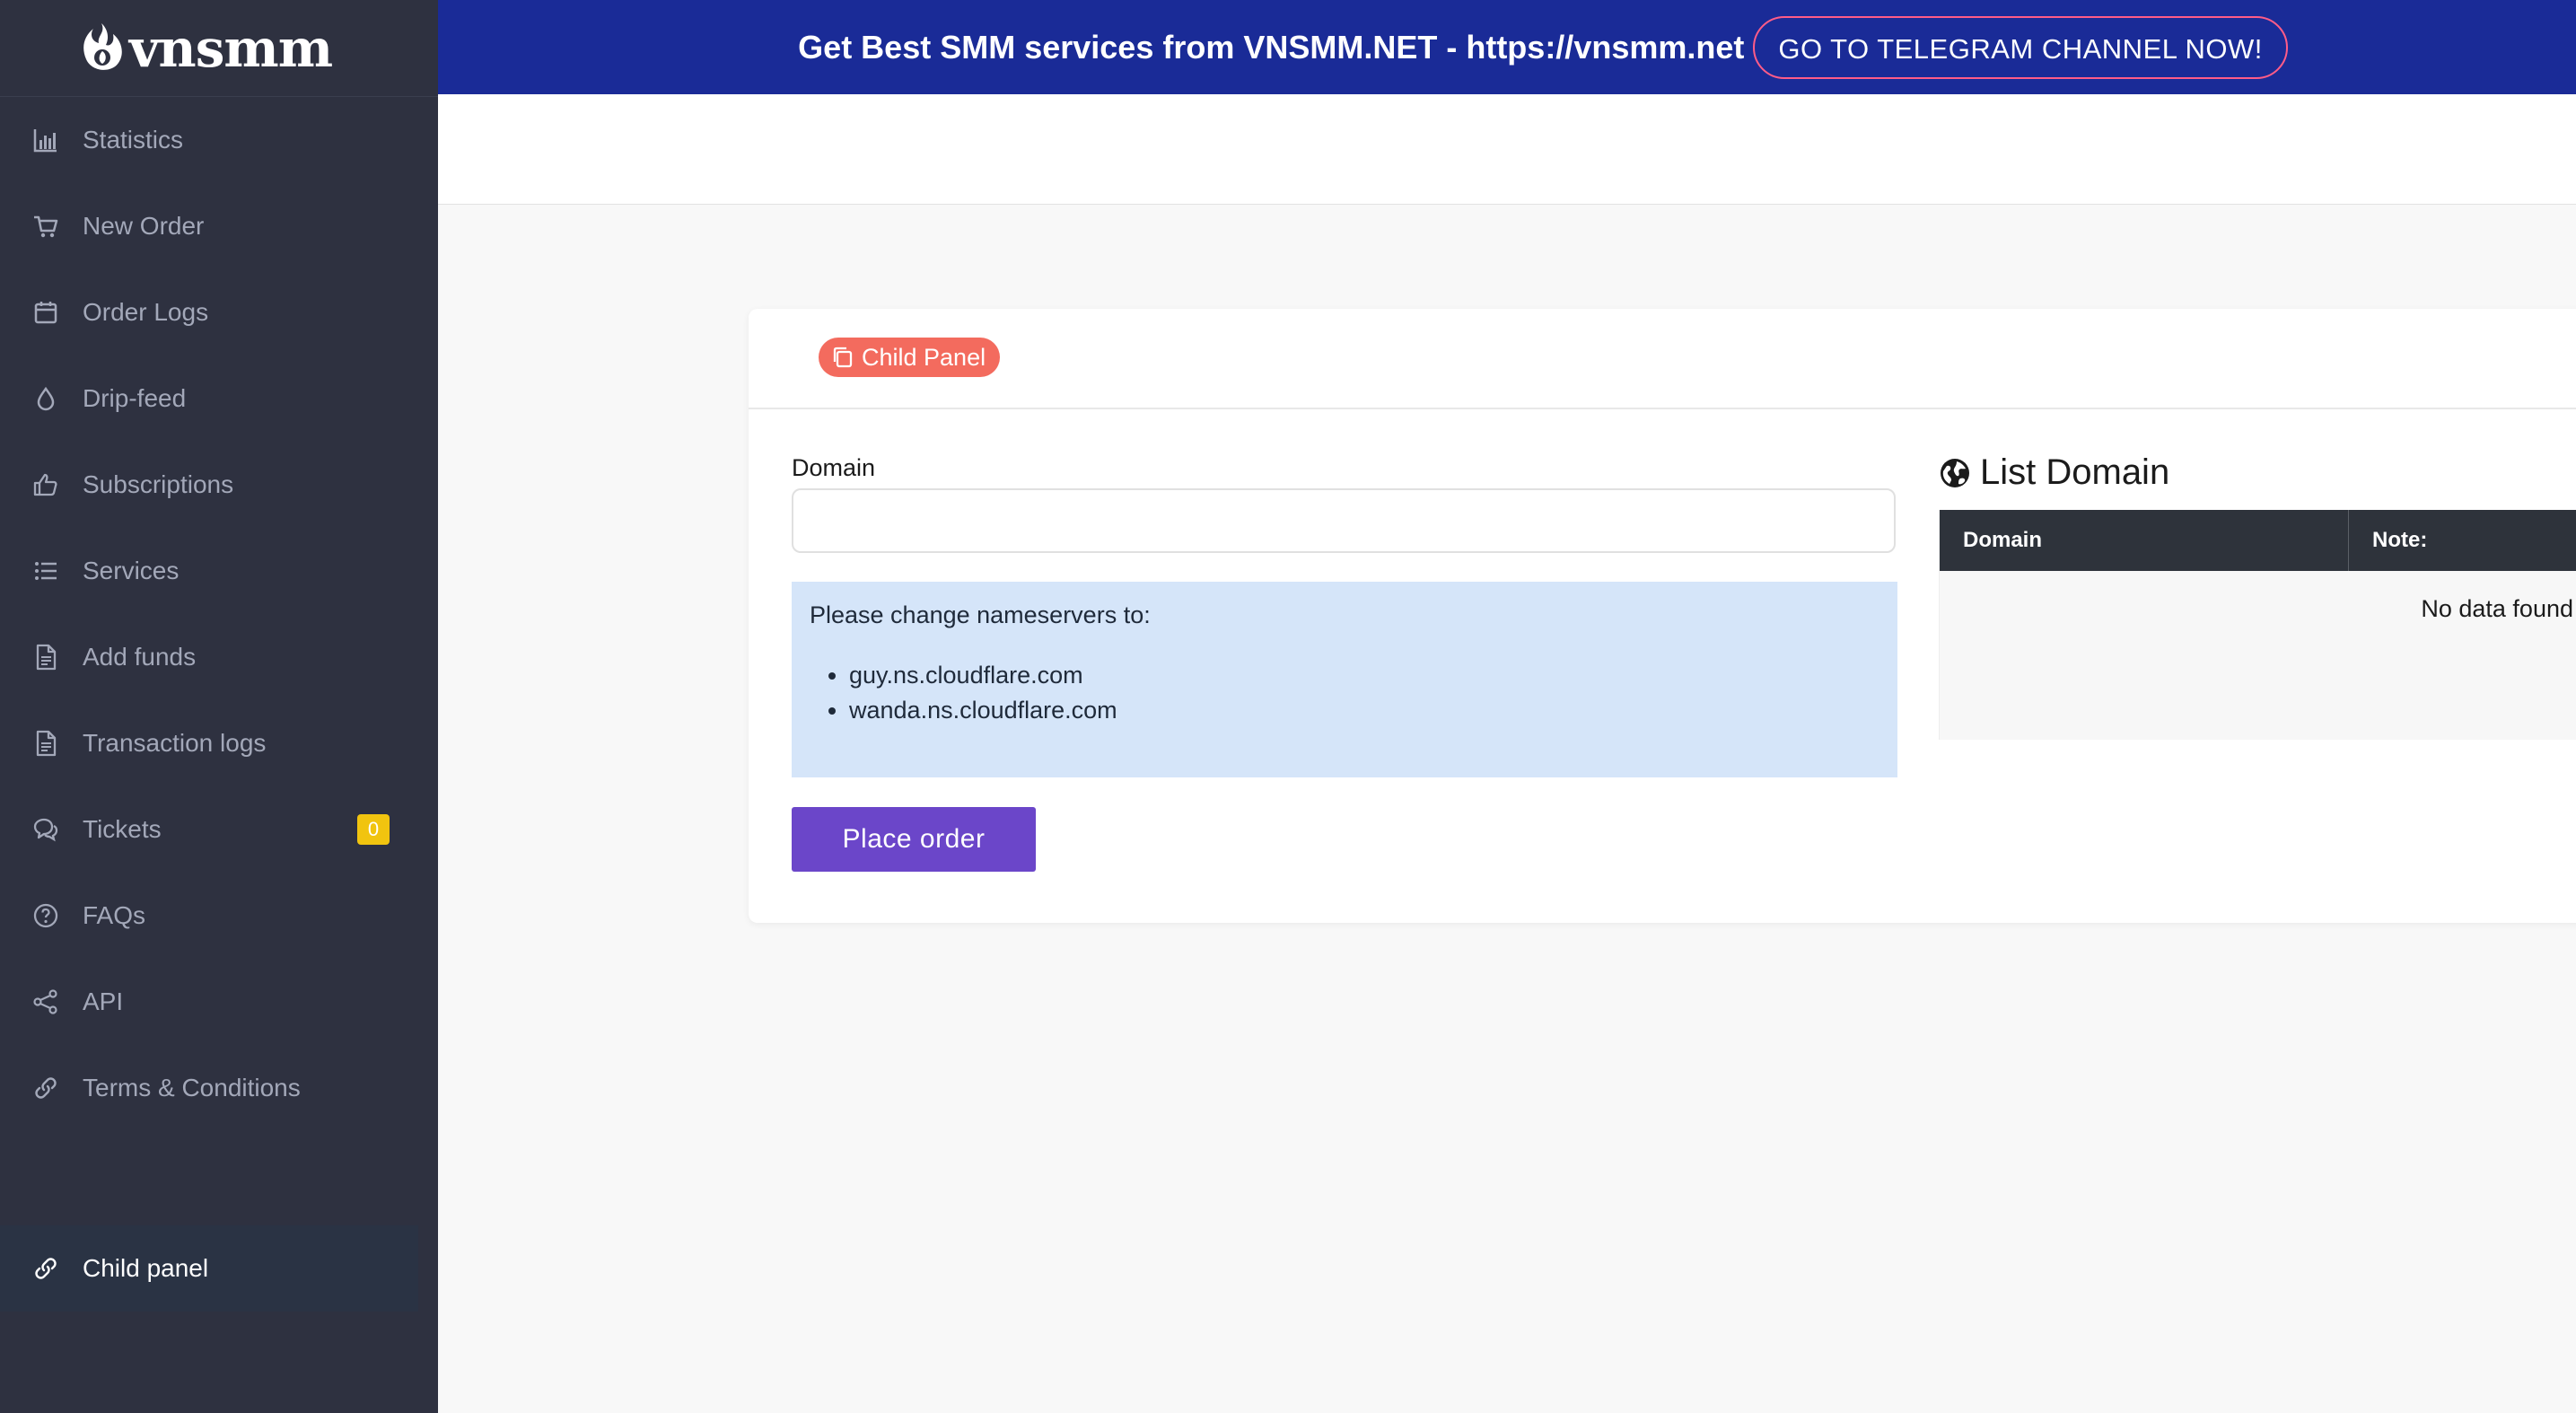  What do you see at coordinates (103, 1001) in the screenshot?
I see `sidebar-item-label: API` at bounding box center [103, 1001].